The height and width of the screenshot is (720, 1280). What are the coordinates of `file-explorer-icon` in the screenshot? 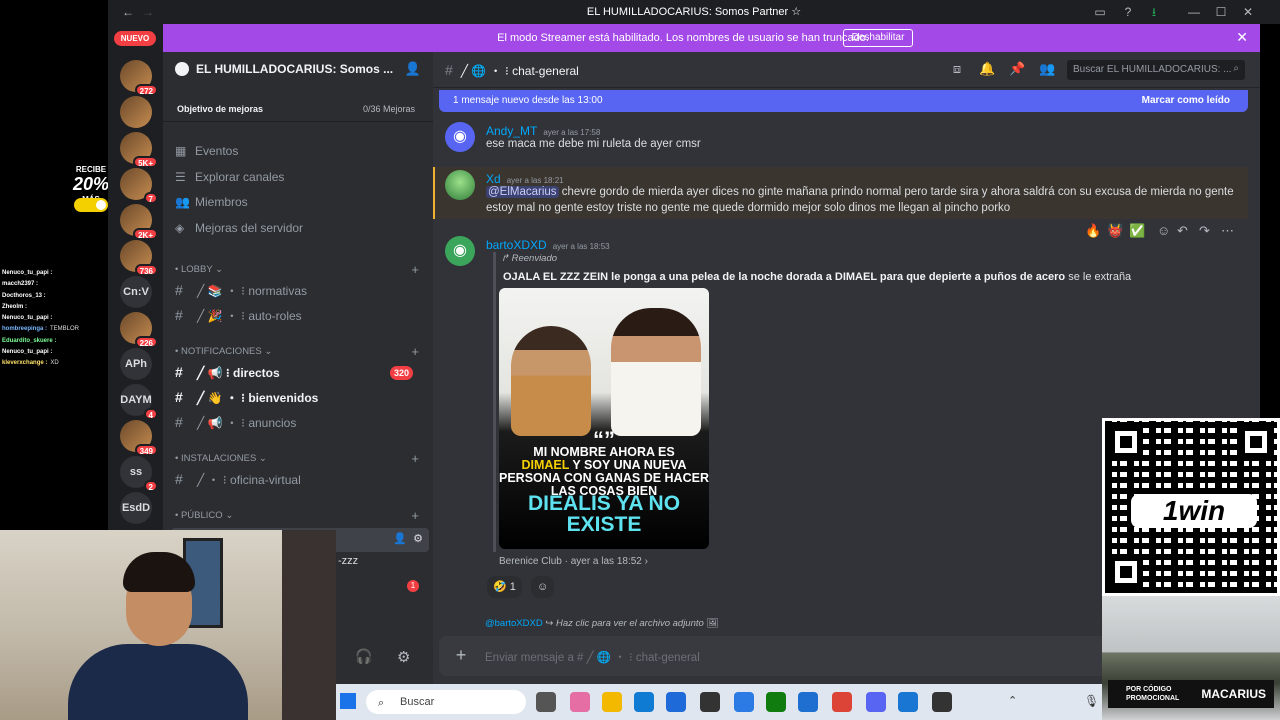 It's located at (612, 702).